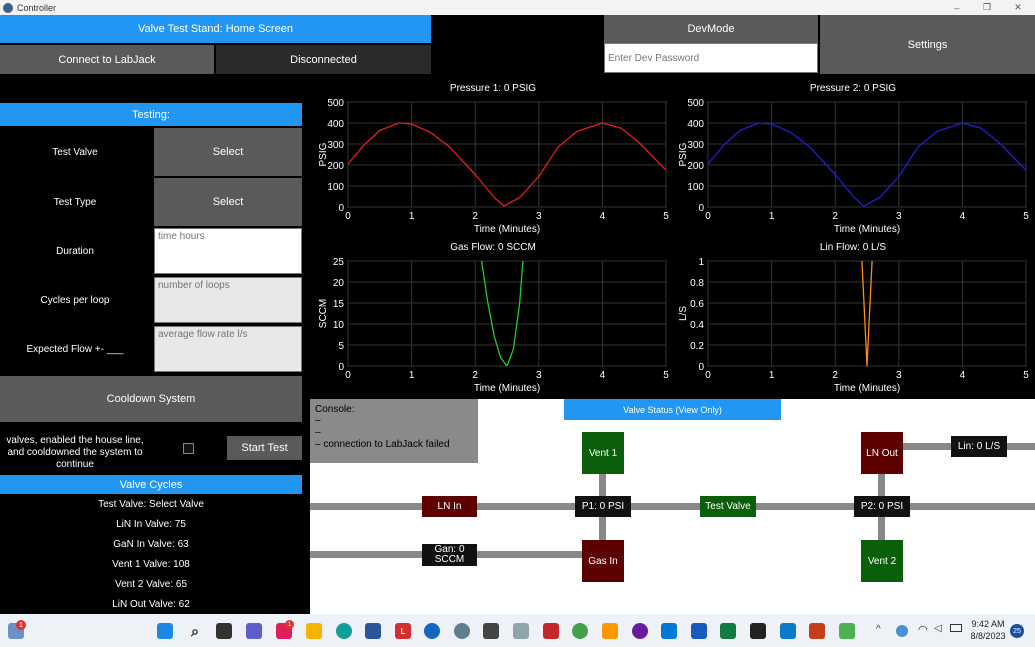  What do you see at coordinates (195, 631) in the screenshot?
I see `search-icon: ⌕` at bounding box center [195, 631].